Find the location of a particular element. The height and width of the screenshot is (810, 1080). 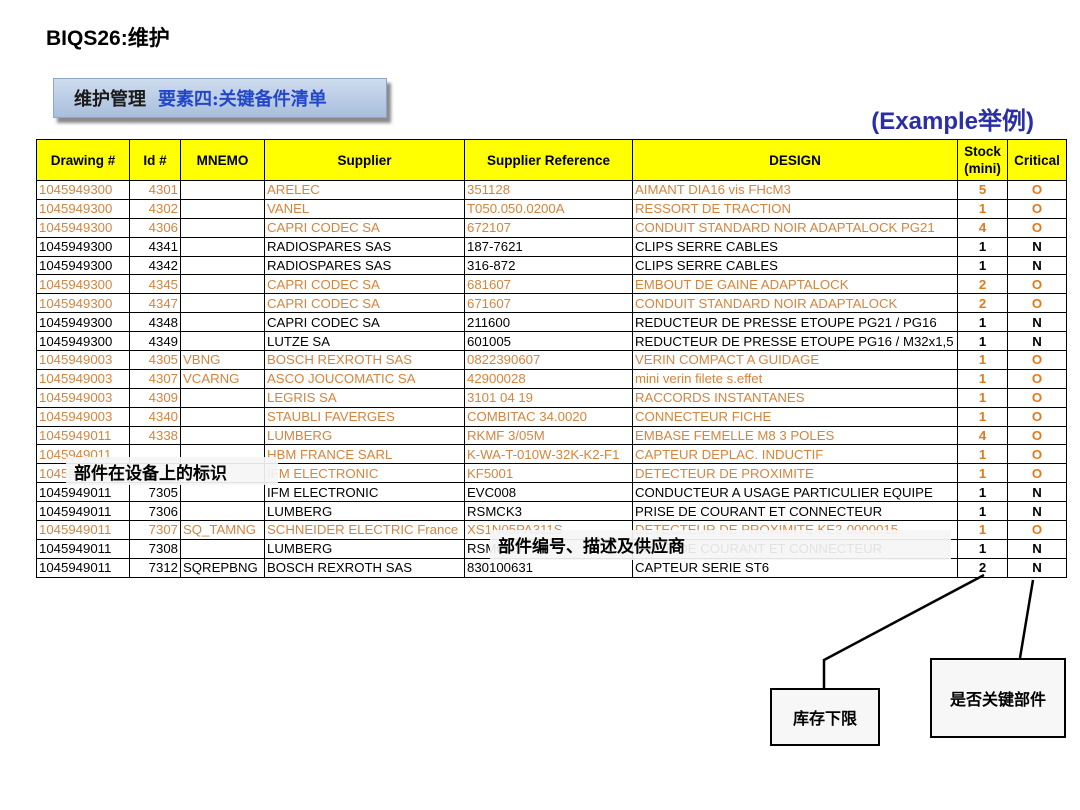

callout-stock-min: 库存下限 is located at coordinates (825, 717).